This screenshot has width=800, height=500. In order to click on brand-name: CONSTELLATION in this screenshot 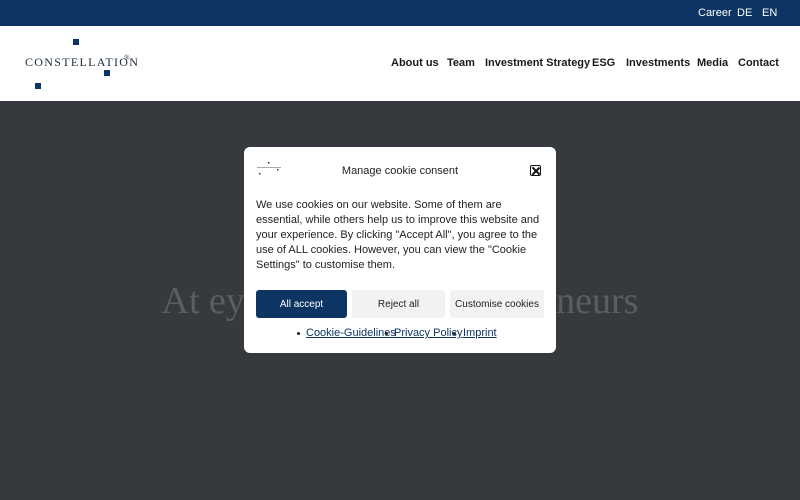, I will do `click(82, 62)`.